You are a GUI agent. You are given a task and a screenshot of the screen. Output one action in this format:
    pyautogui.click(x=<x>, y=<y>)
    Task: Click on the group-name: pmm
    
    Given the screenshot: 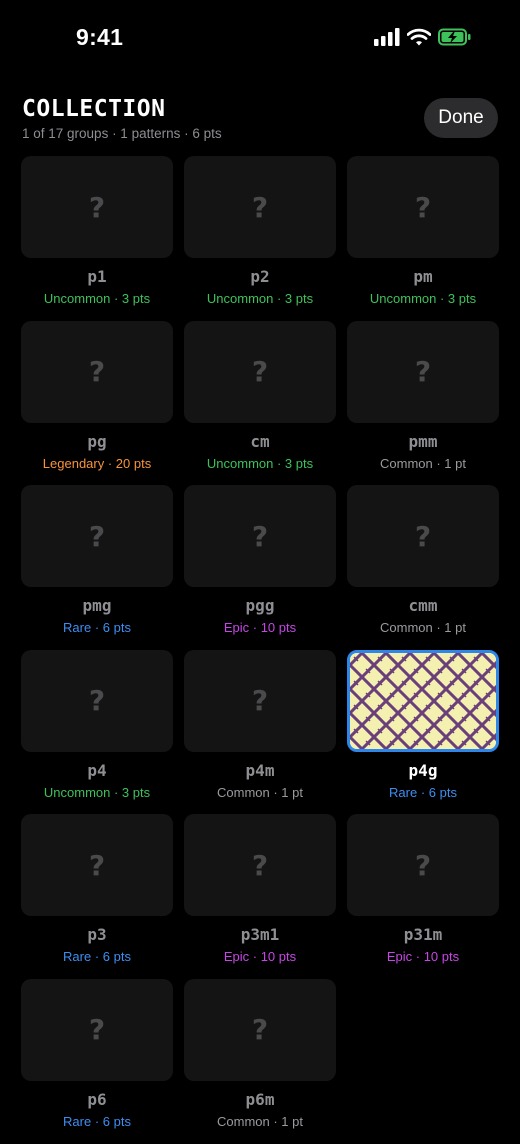 What is the action you would take?
    pyautogui.click(x=423, y=441)
    